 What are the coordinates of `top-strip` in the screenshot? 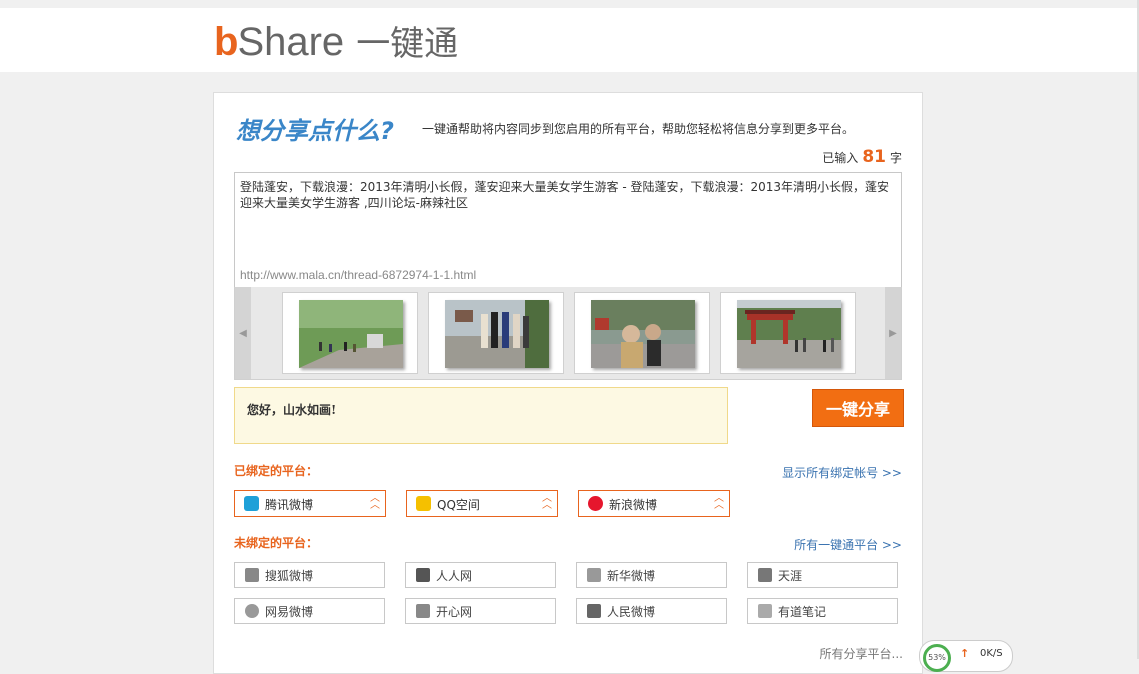 It's located at (569, 4).